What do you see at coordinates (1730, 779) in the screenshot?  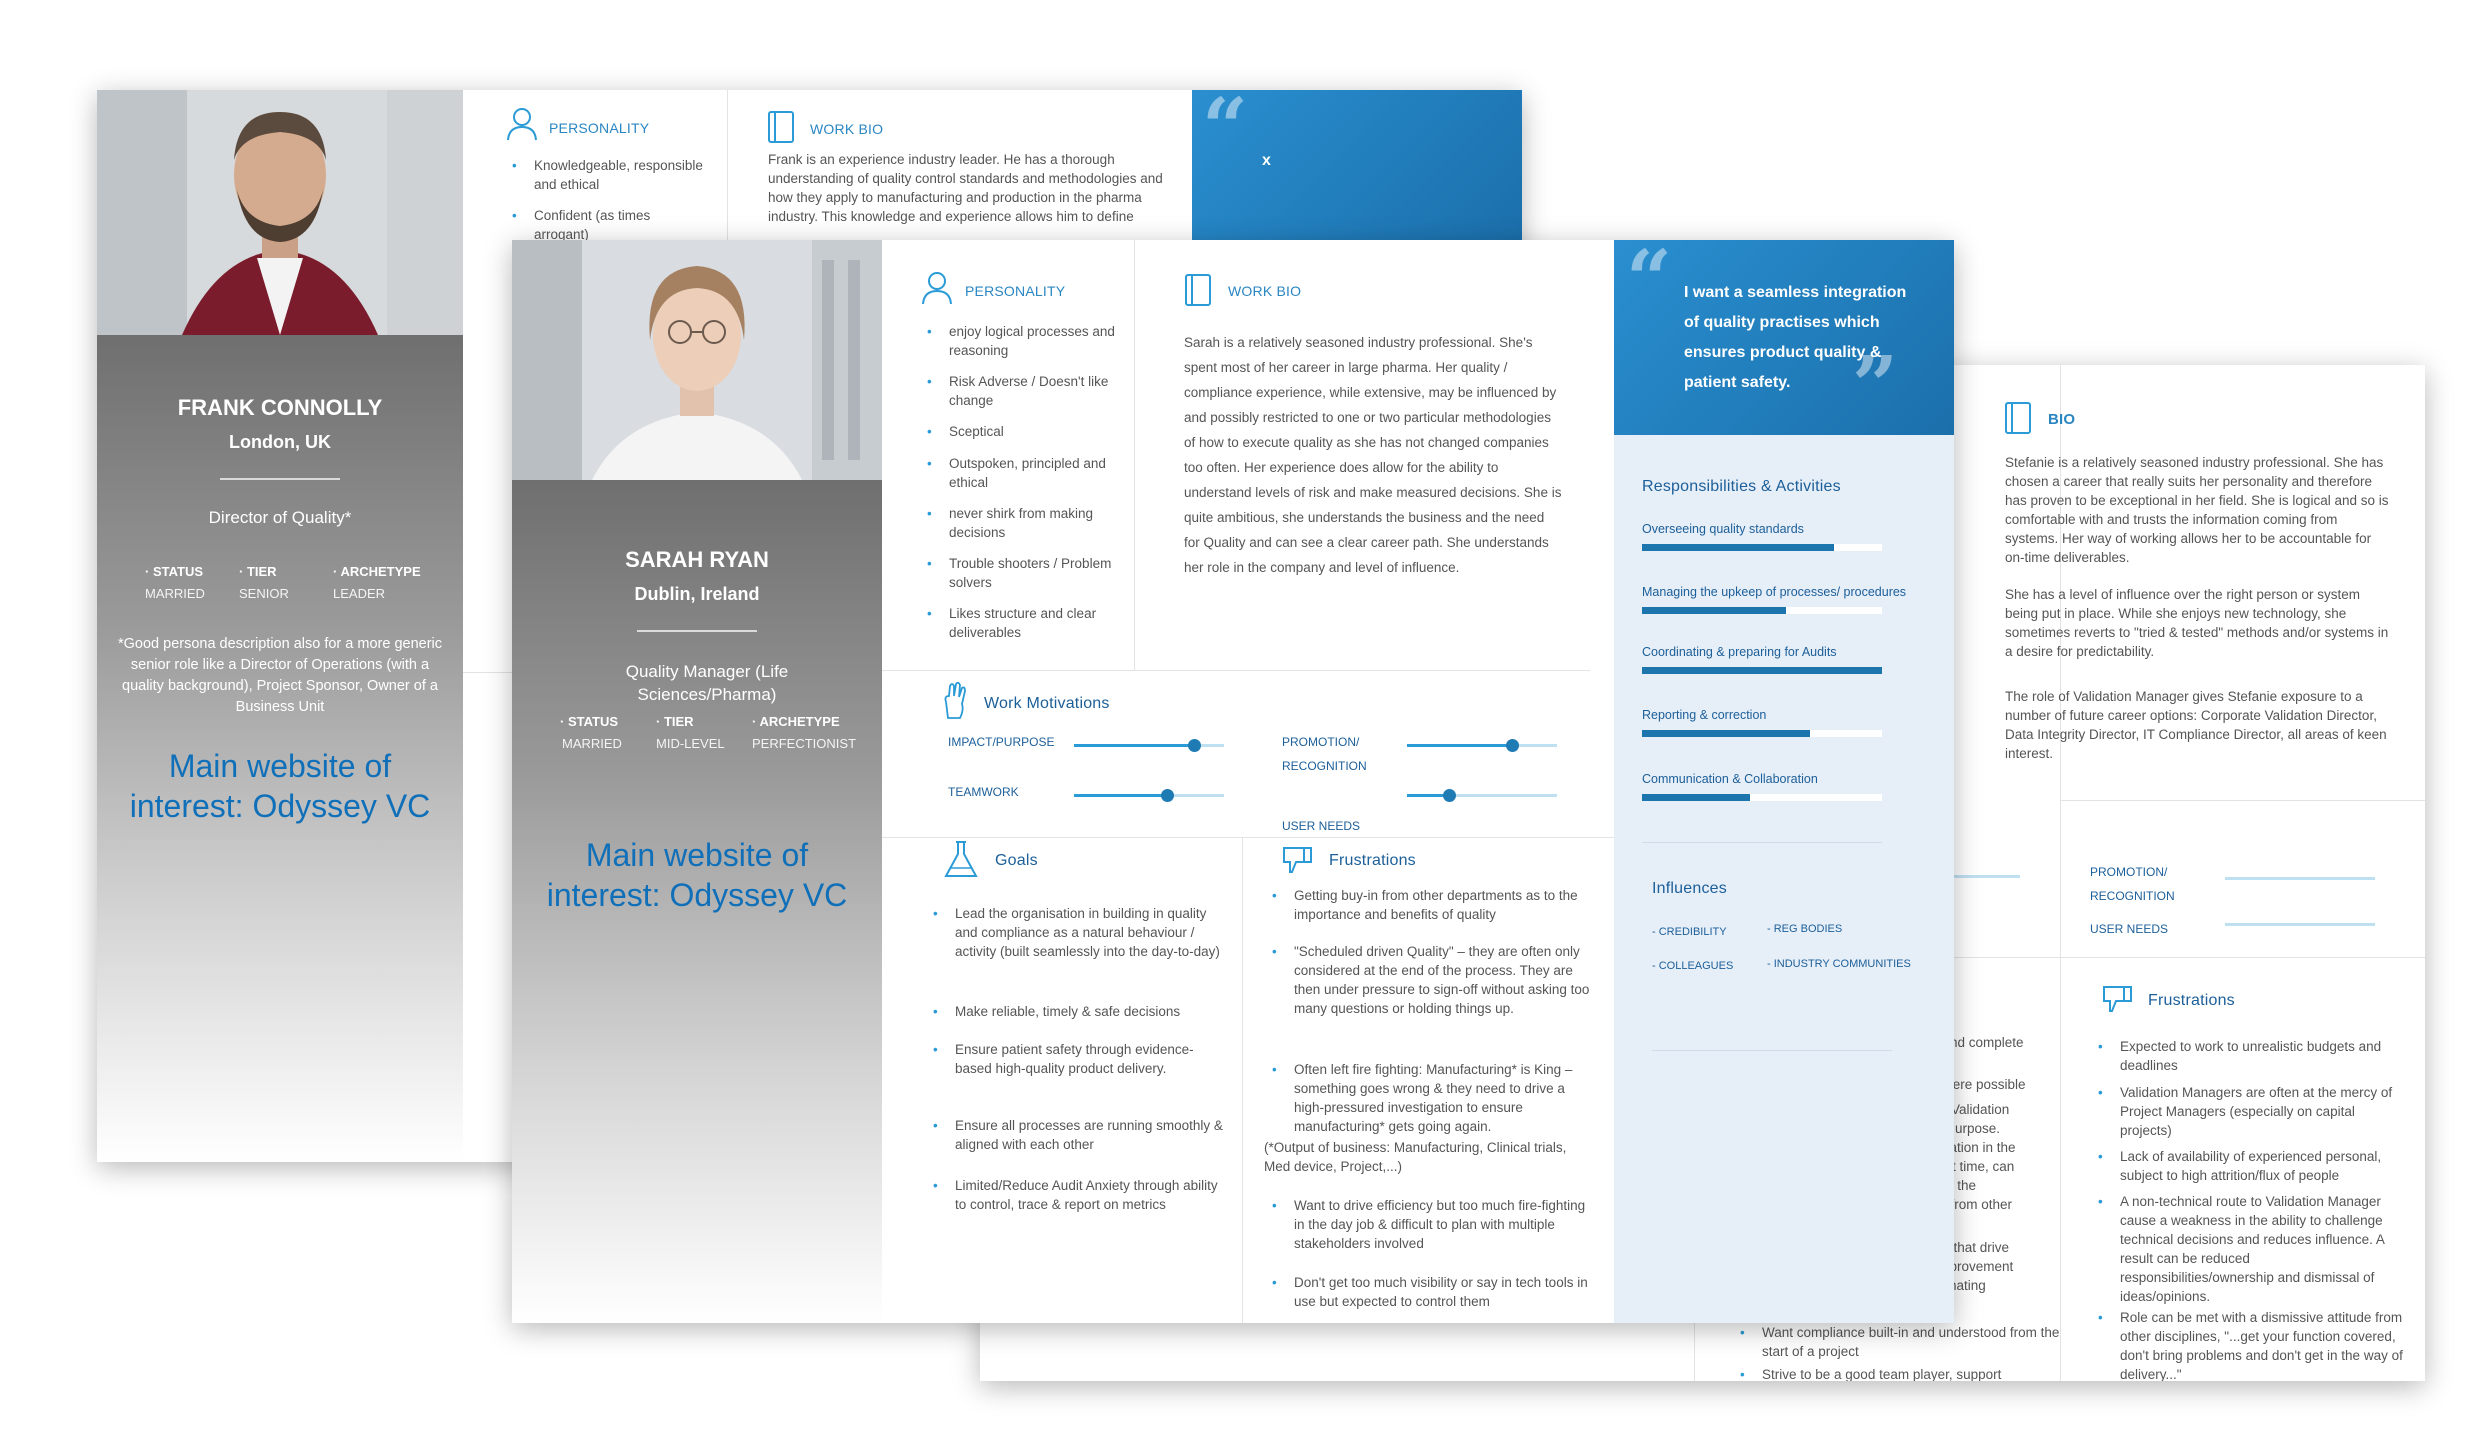 I see `responsibility-label: Communication & Collaboration` at bounding box center [1730, 779].